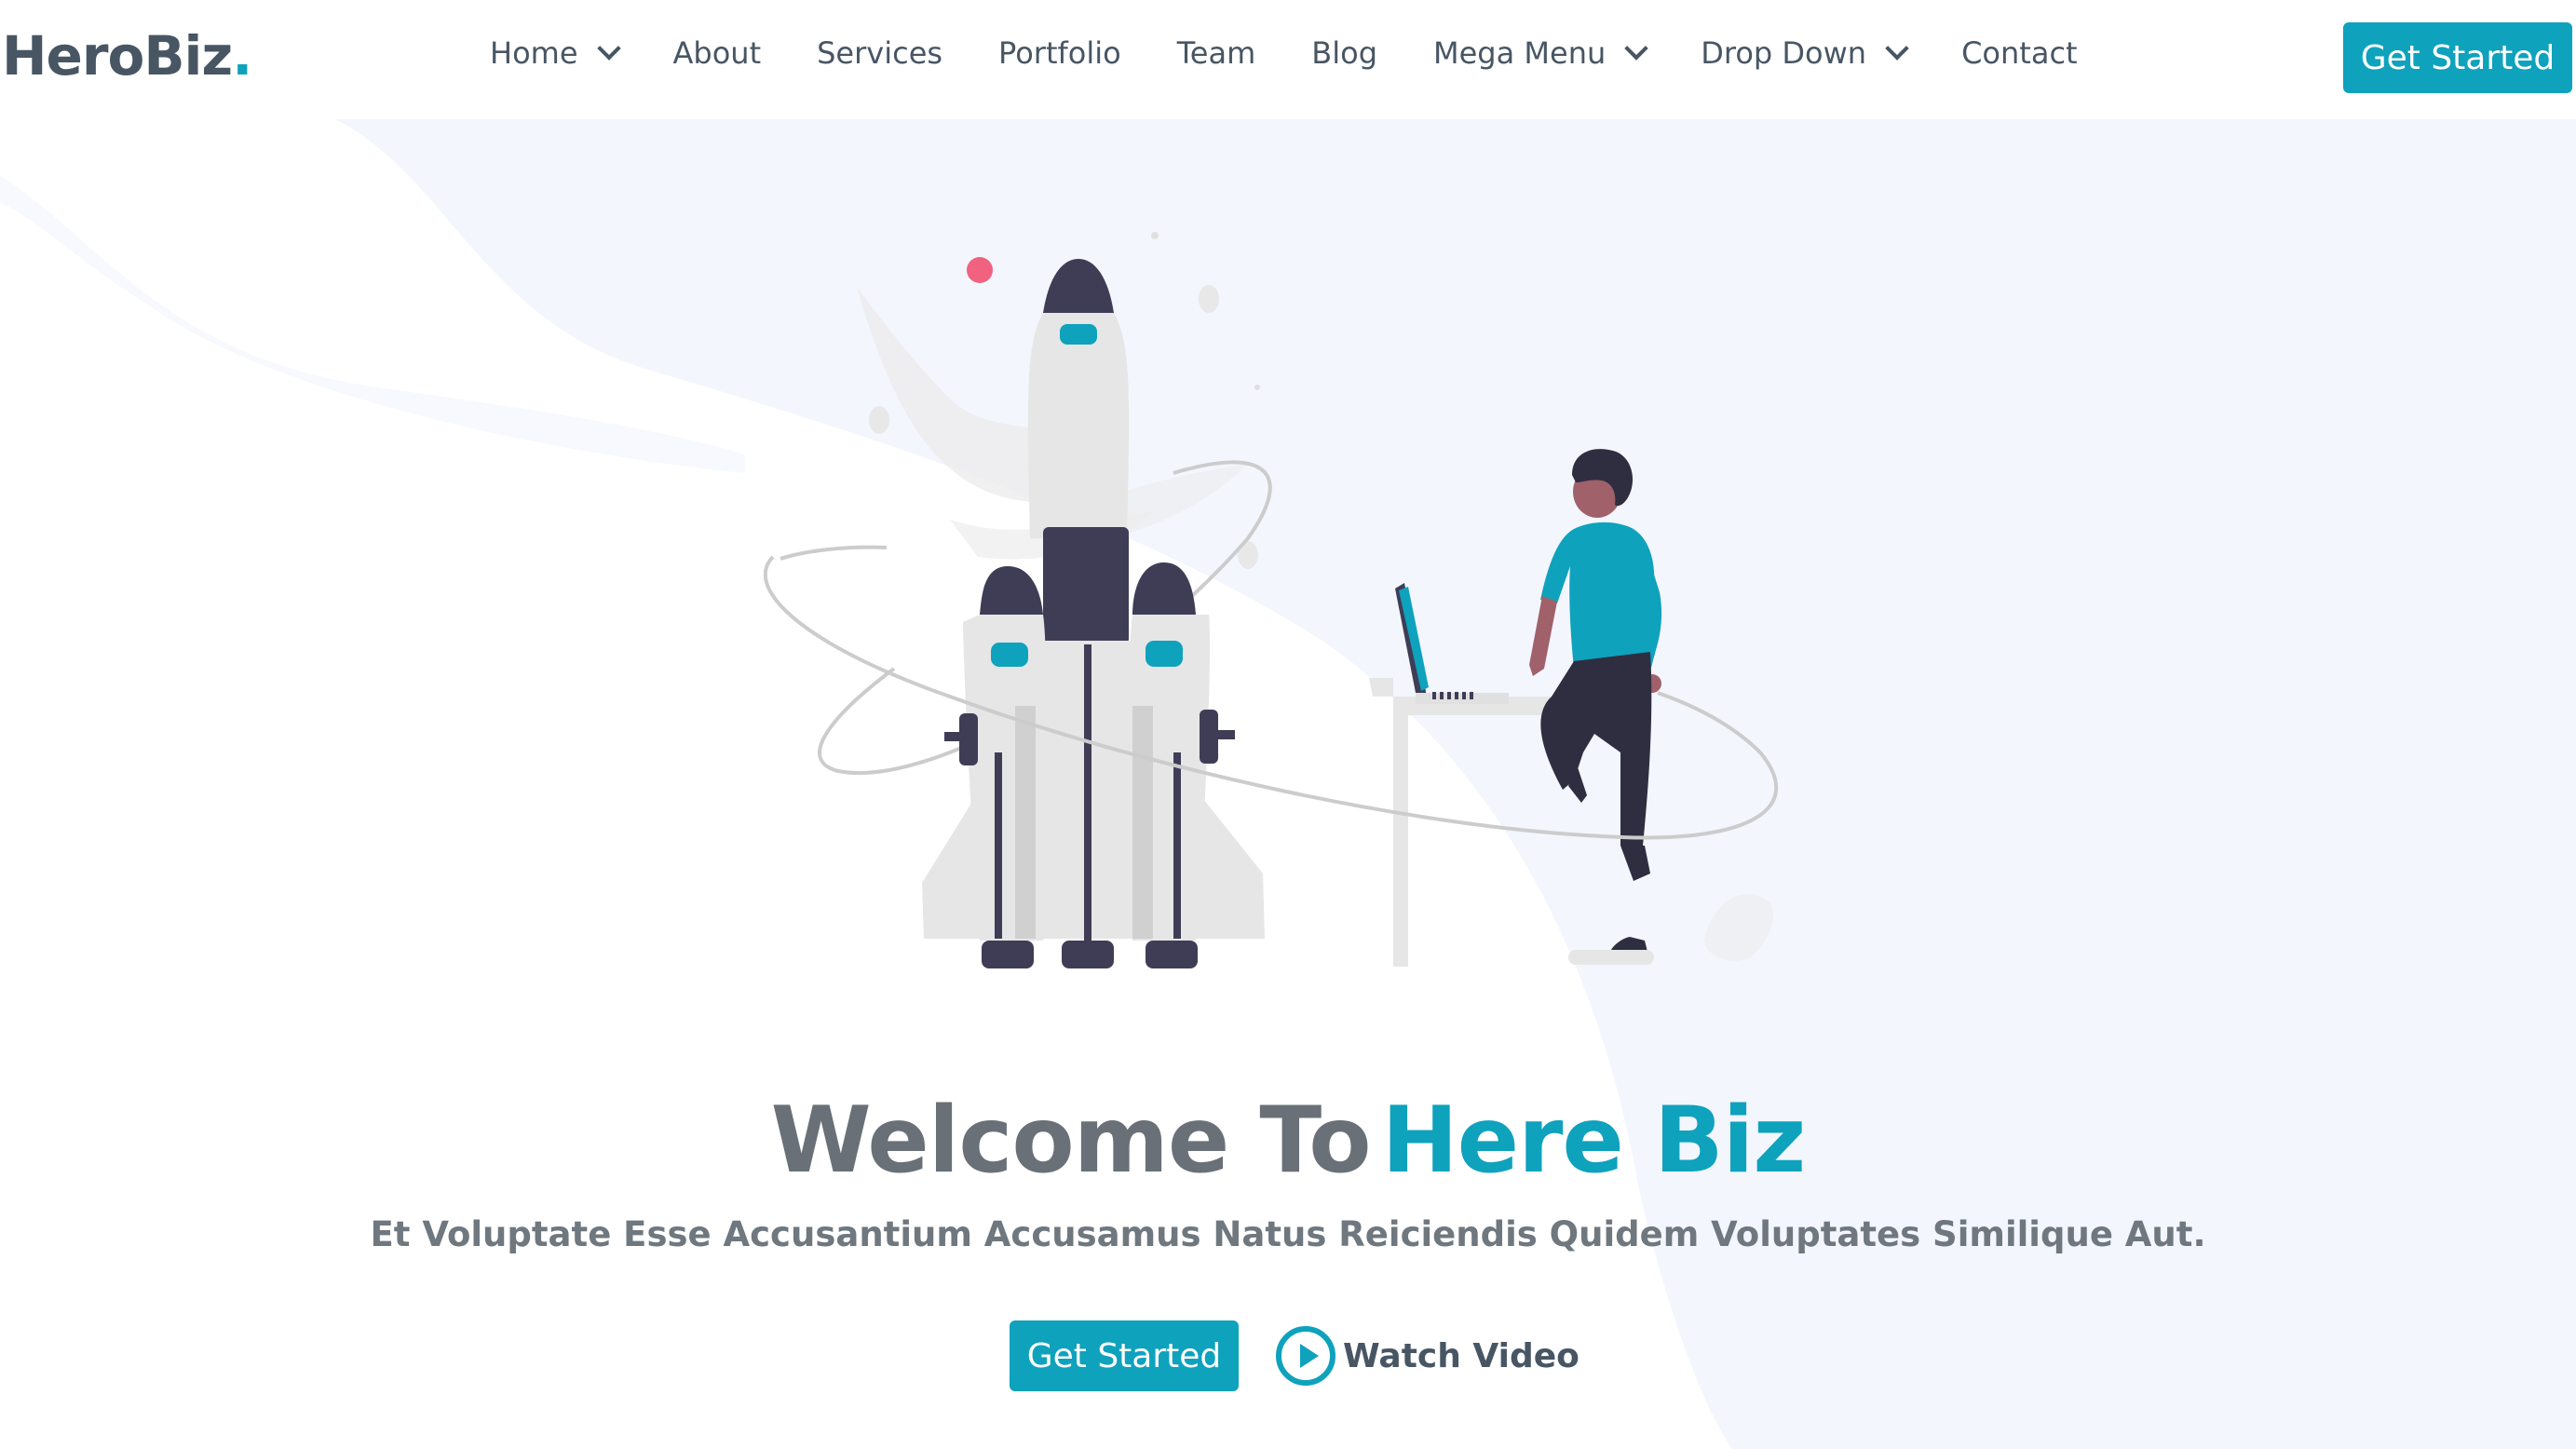 Image resolution: width=2576 pixels, height=1449 pixels. Describe the element at coordinates (1594, 1141) in the screenshot. I see `hero-title-part2: Here Biz` at that location.